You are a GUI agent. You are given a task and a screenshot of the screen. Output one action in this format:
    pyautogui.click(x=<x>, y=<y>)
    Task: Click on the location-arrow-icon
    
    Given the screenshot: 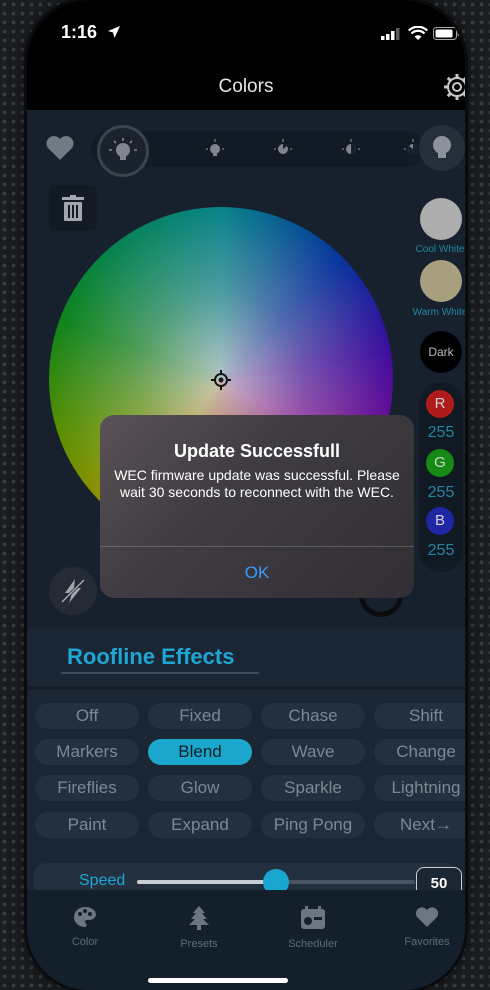 What is the action you would take?
    pyautogui.click(x=114, y=32)
    